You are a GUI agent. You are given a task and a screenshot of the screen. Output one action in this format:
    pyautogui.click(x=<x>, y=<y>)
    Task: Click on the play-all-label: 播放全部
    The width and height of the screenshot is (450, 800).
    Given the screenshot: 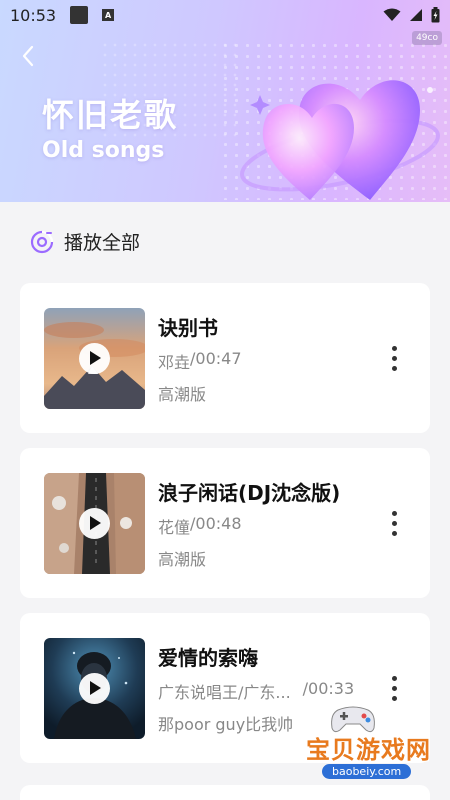 What is the action you would take?
    pyautogui.click(x=102, y=243)
    